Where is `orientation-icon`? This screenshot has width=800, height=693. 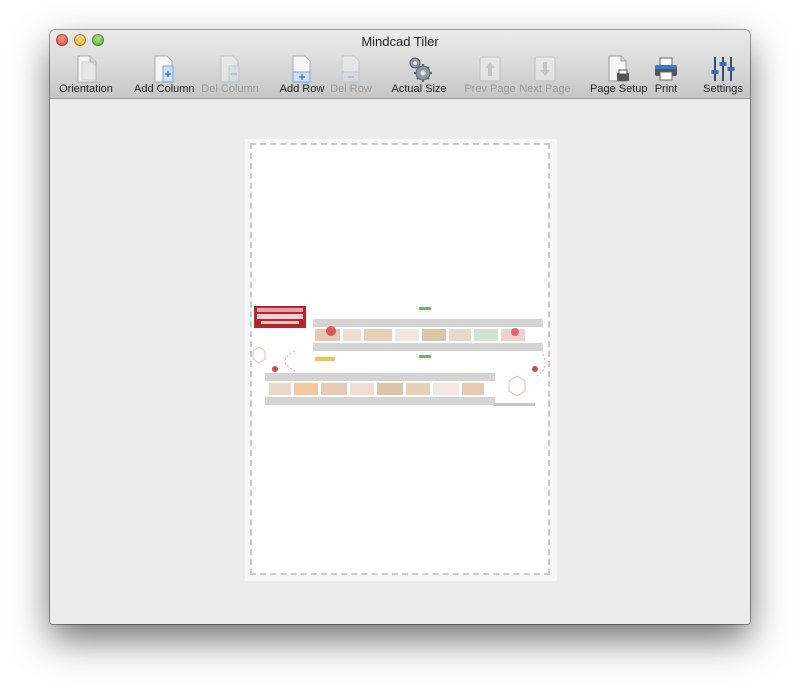 orientation-icon is located at coordinates (87, 69).